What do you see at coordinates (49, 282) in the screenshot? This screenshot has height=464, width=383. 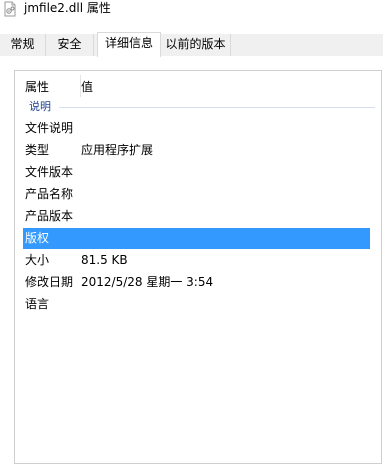 I see `property-name: 修改日期` at bounding box center [49, 282].